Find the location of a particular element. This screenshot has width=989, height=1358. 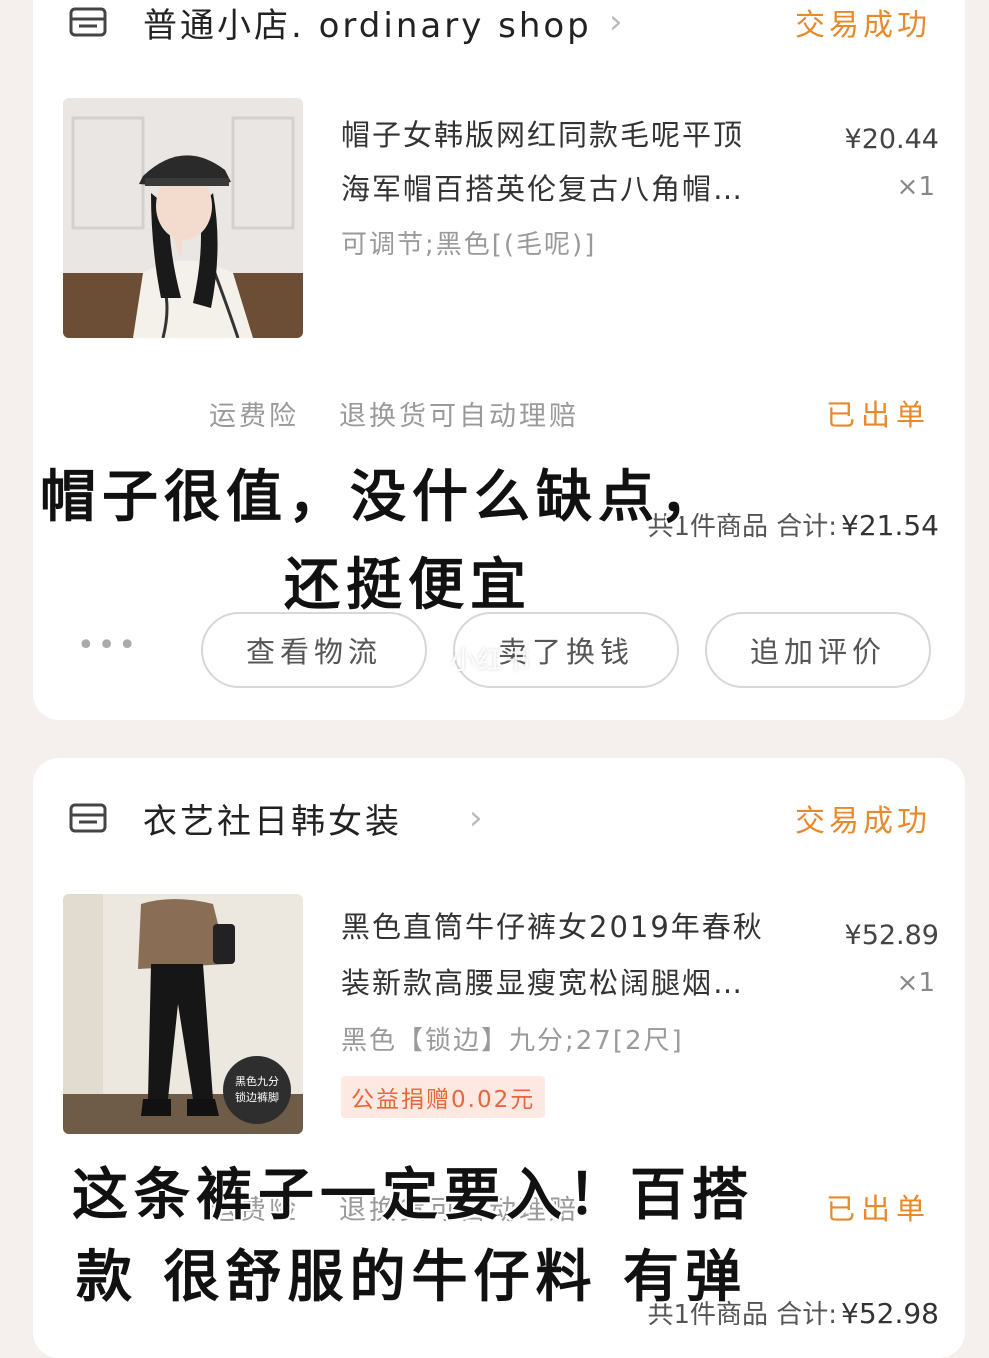

product-title-line-1: 黑色直筒牛仔裤女2019年春秋 is located at coordinates (552, 925).